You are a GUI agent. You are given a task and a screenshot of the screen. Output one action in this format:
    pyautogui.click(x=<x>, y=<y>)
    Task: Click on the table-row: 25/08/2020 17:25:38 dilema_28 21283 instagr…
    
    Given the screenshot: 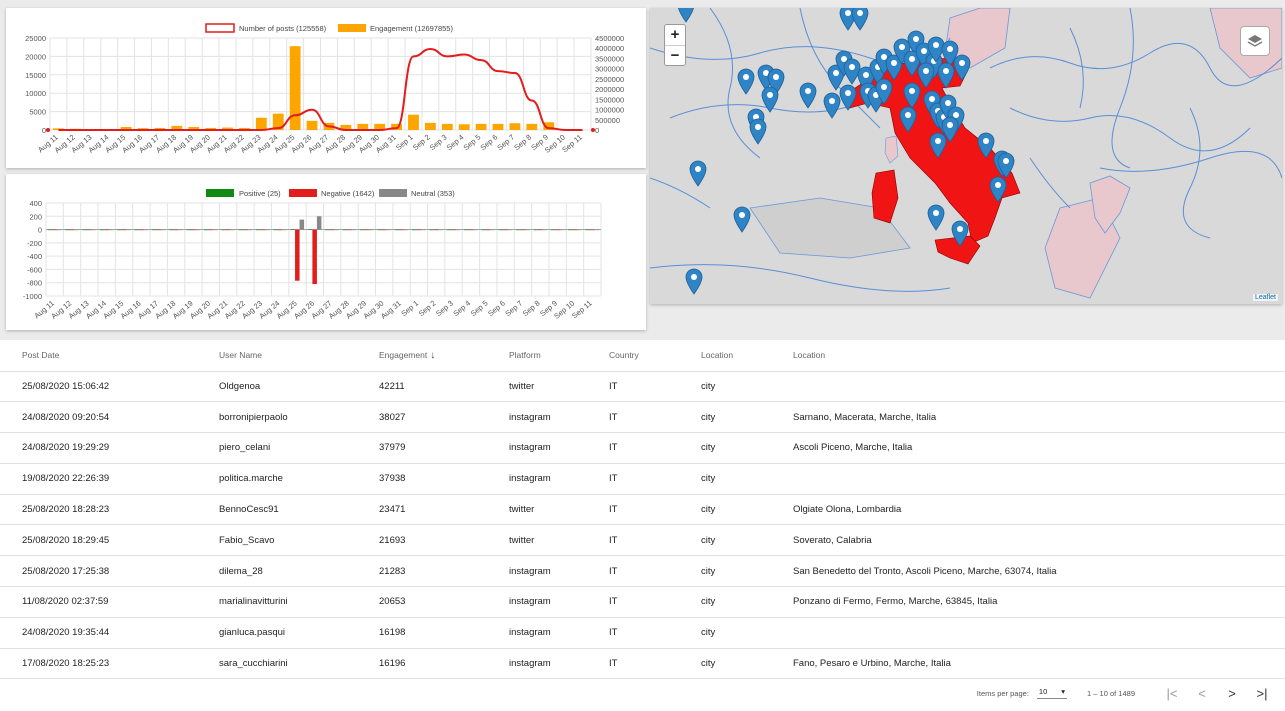 What is the action you would take?
    pyautogui.click(x=642, y=571)
    